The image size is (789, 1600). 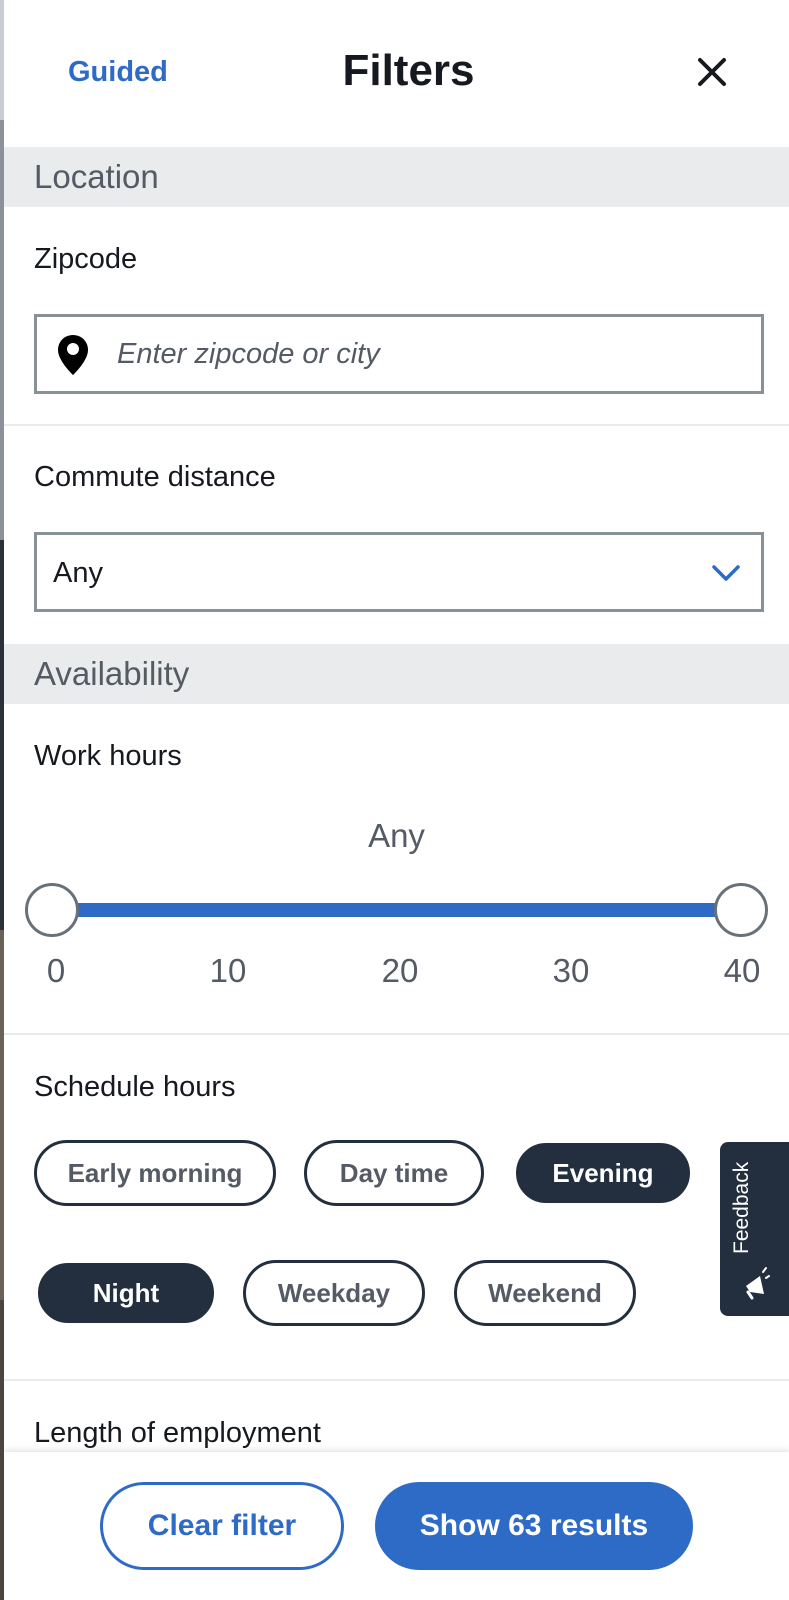 I want to click on work-hours-slider-track, so click(x=392, y=910).